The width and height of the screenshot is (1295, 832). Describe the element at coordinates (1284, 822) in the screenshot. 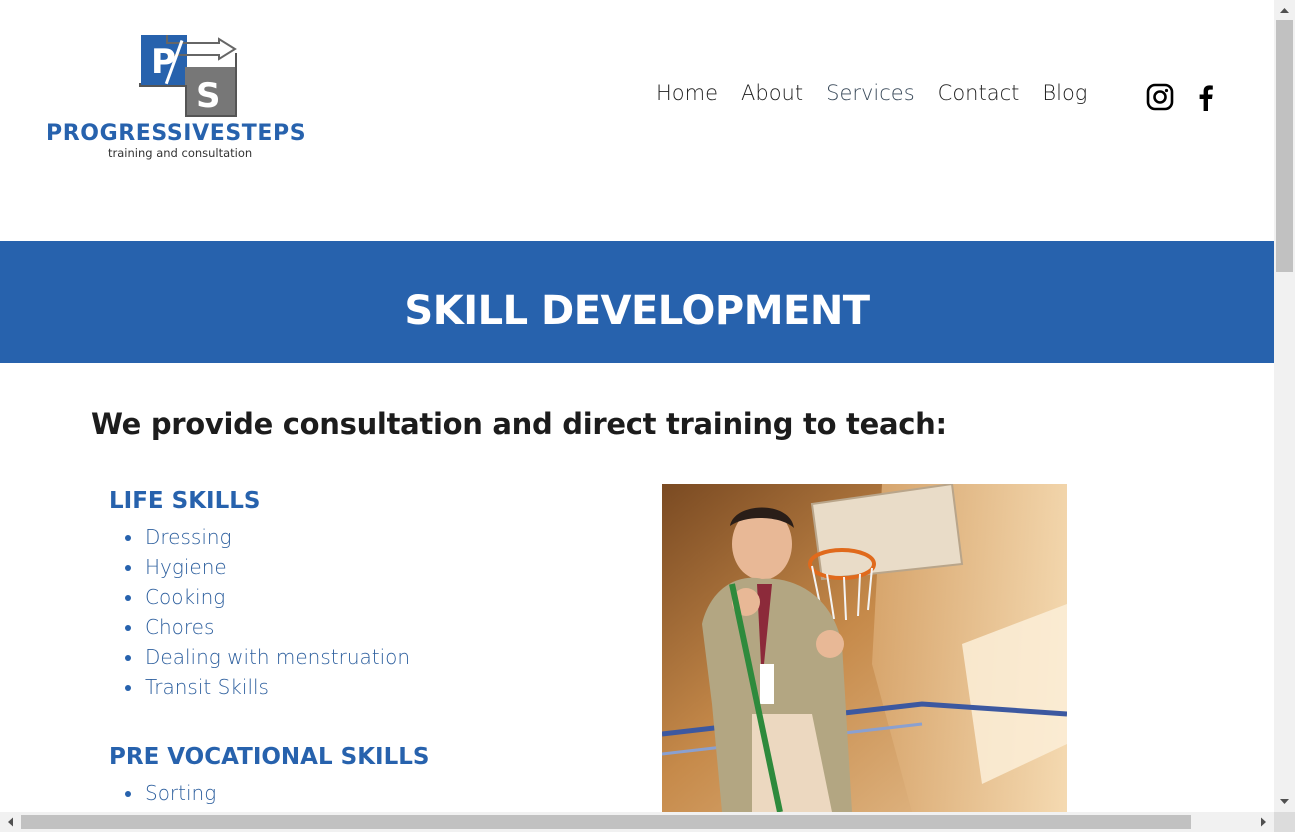

I see `scrollbar-corner` at that location.